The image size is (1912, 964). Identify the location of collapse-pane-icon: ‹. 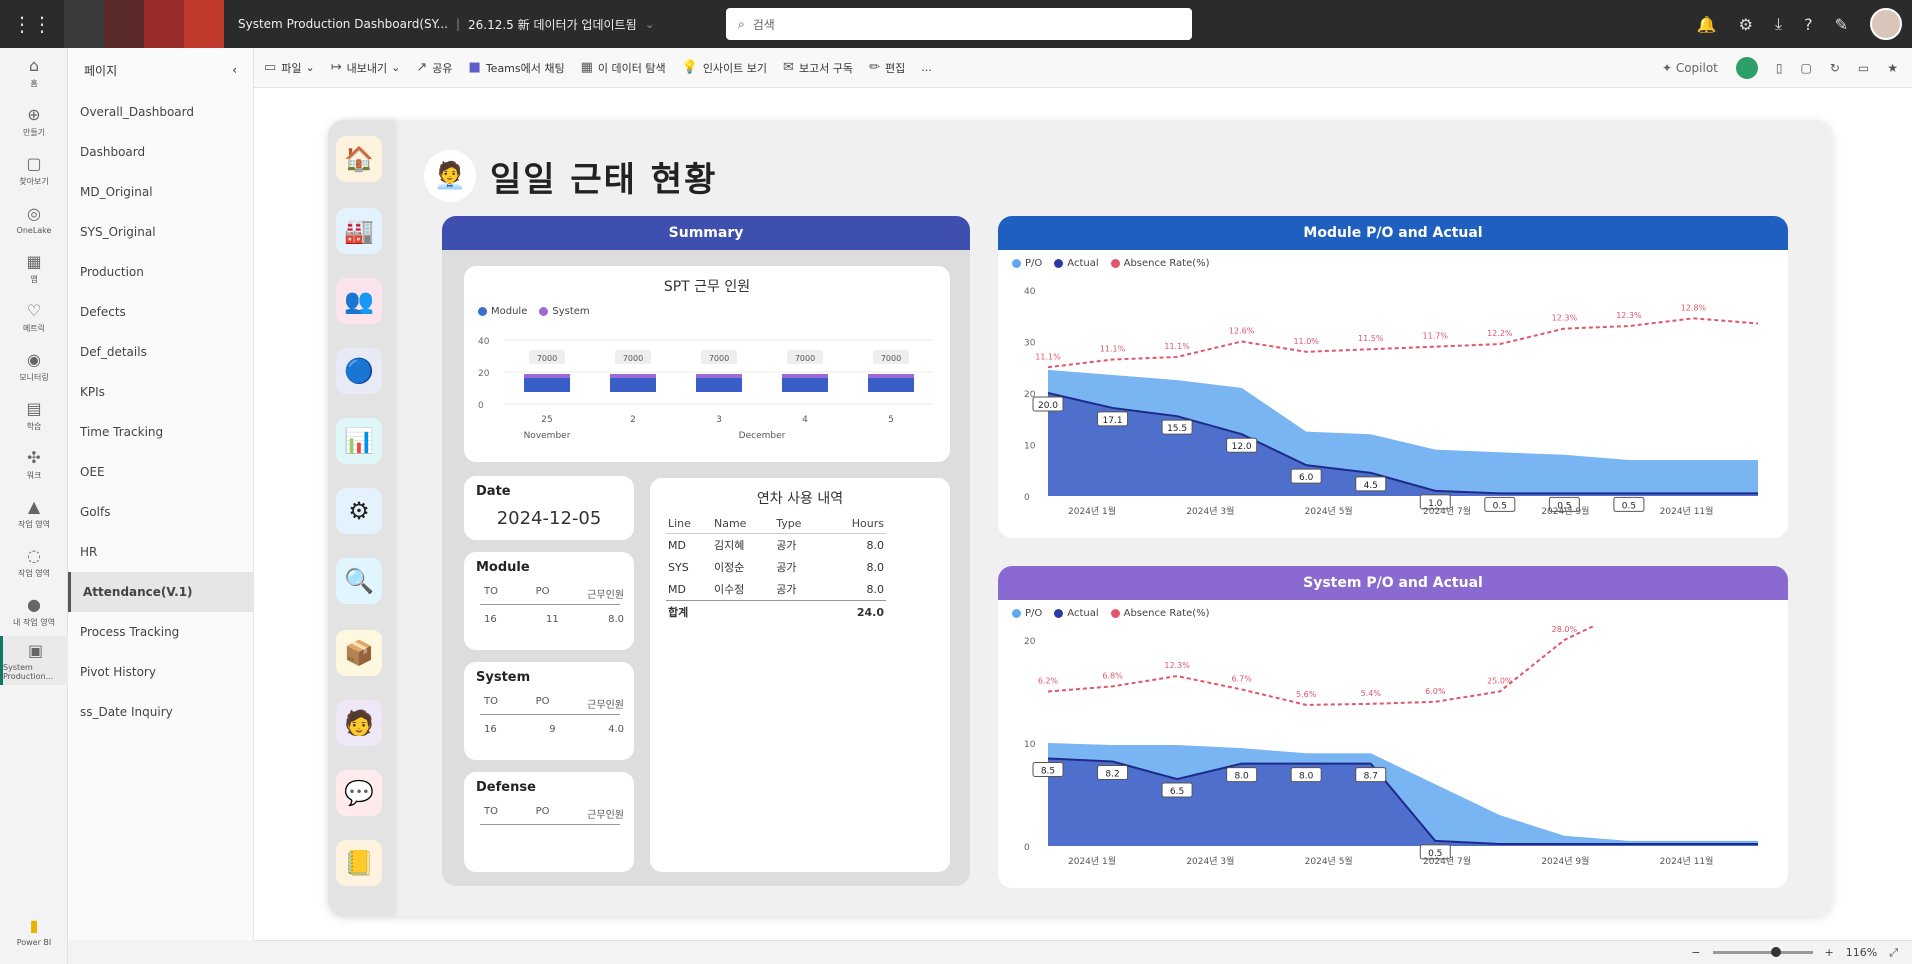
(234, 70).